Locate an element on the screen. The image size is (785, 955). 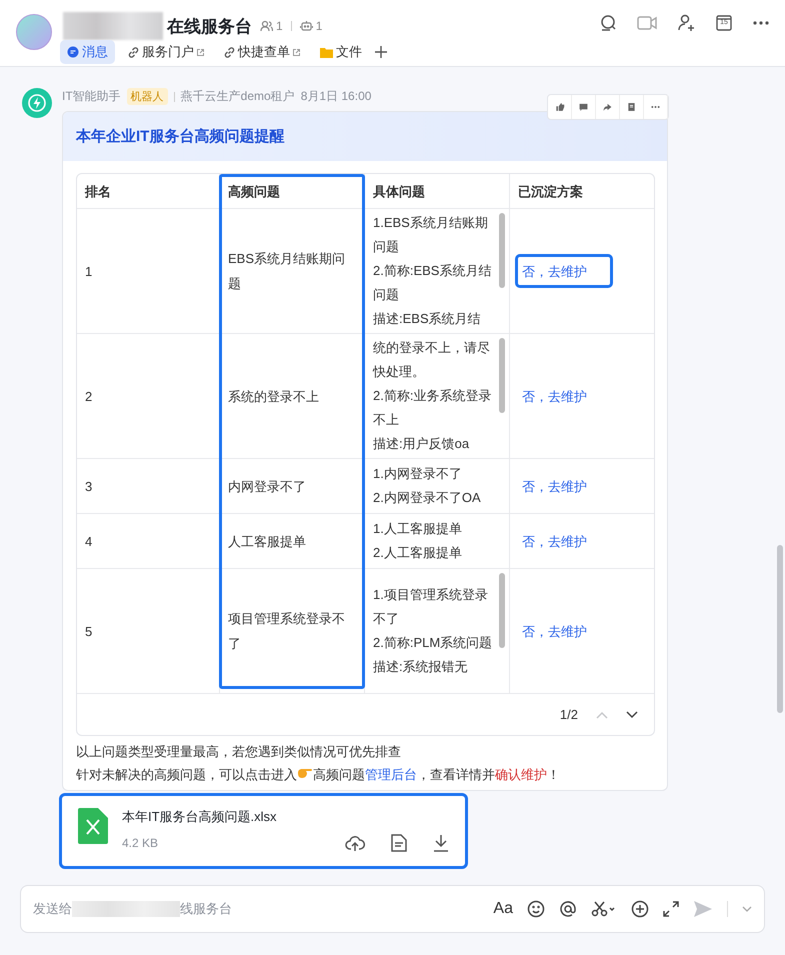
members-icon is located at coordinates (266, 26).